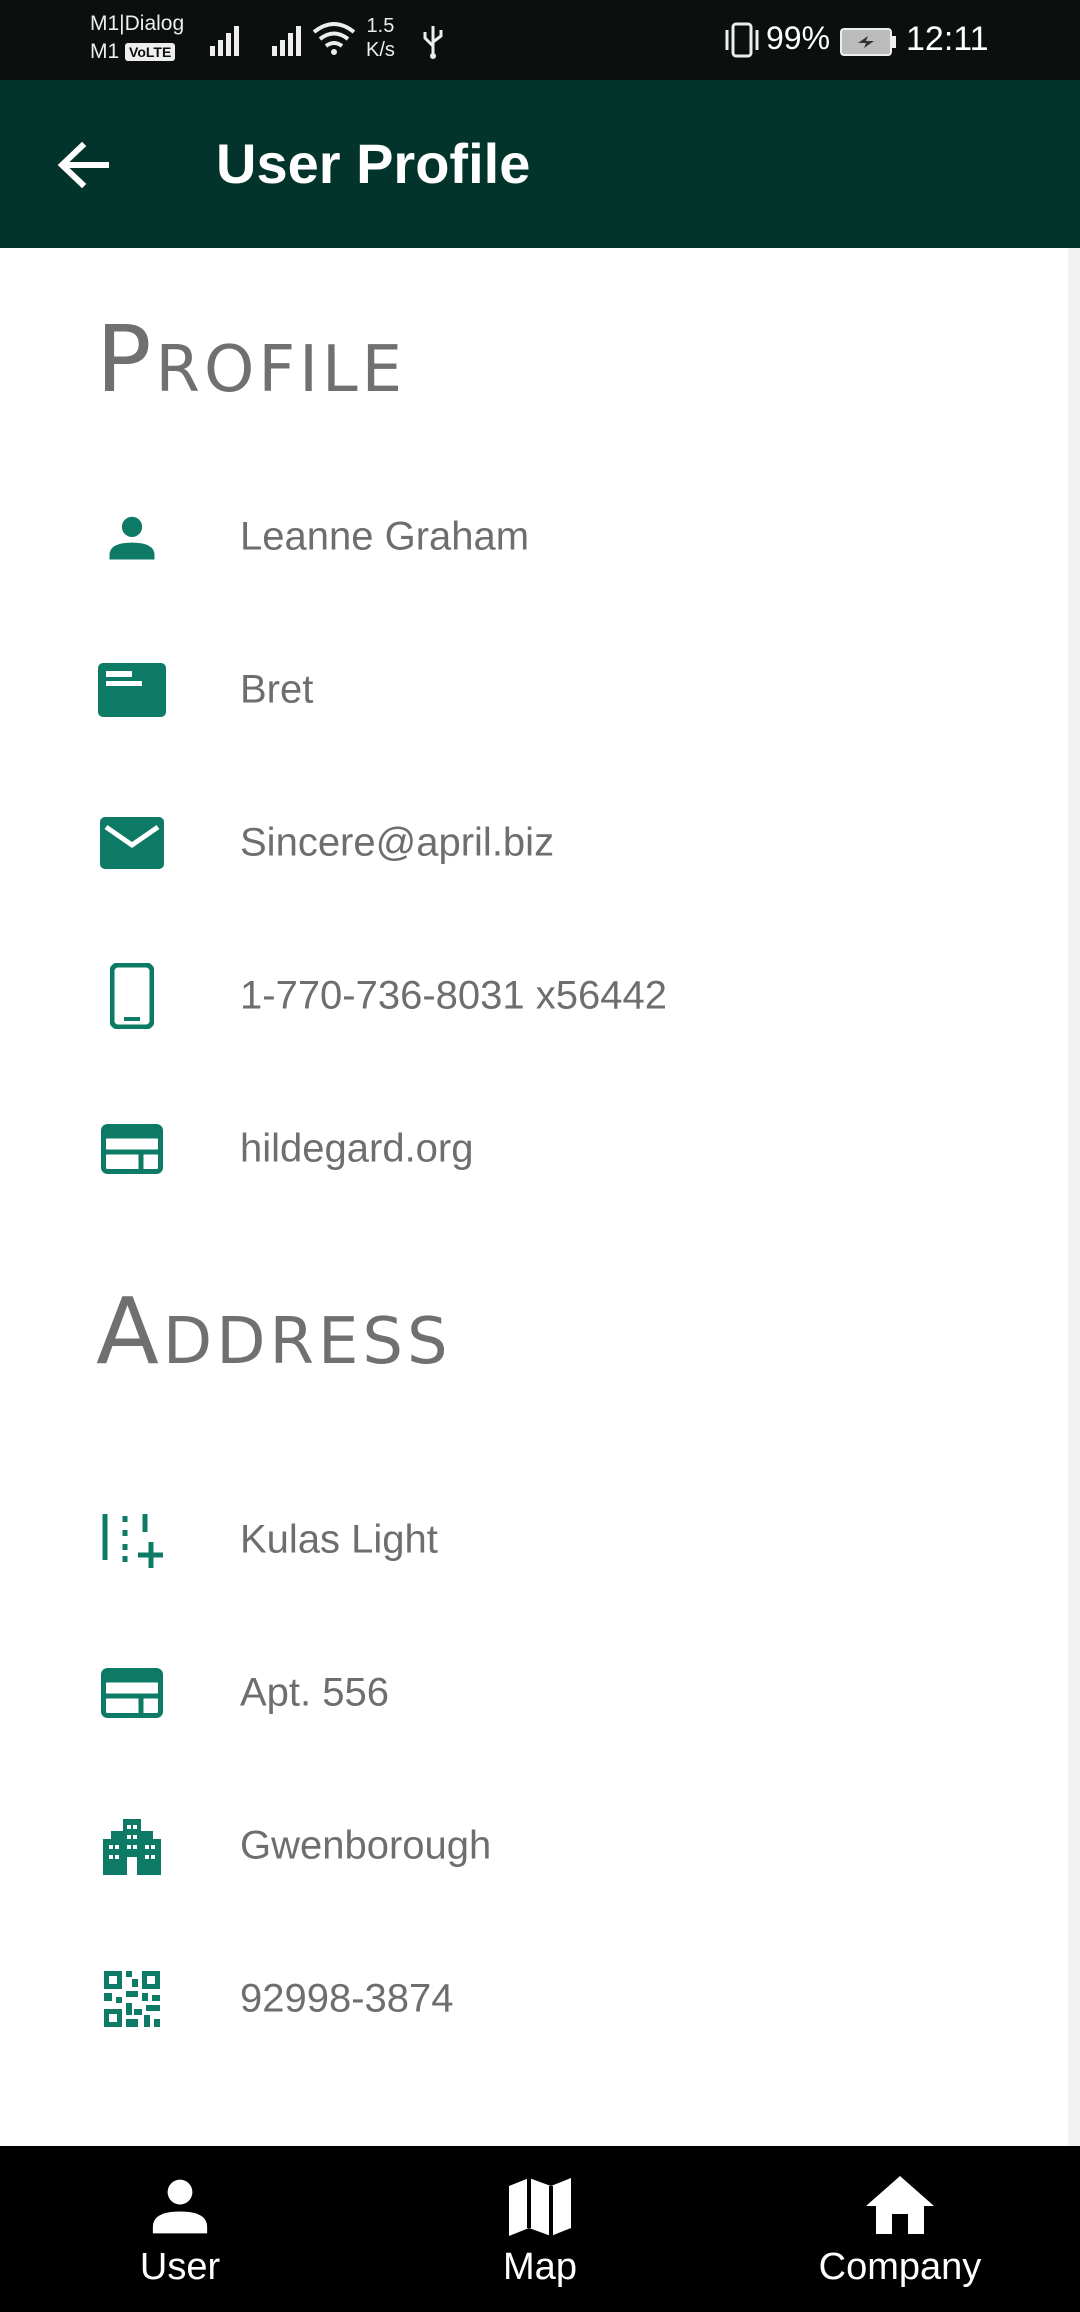 Image resolution: width=1080 pixels, height=2312 pixels. Describe the element at coordinates (534, 1846) in the screenshot. I see `address-row-city: Gwenborough` at that location.